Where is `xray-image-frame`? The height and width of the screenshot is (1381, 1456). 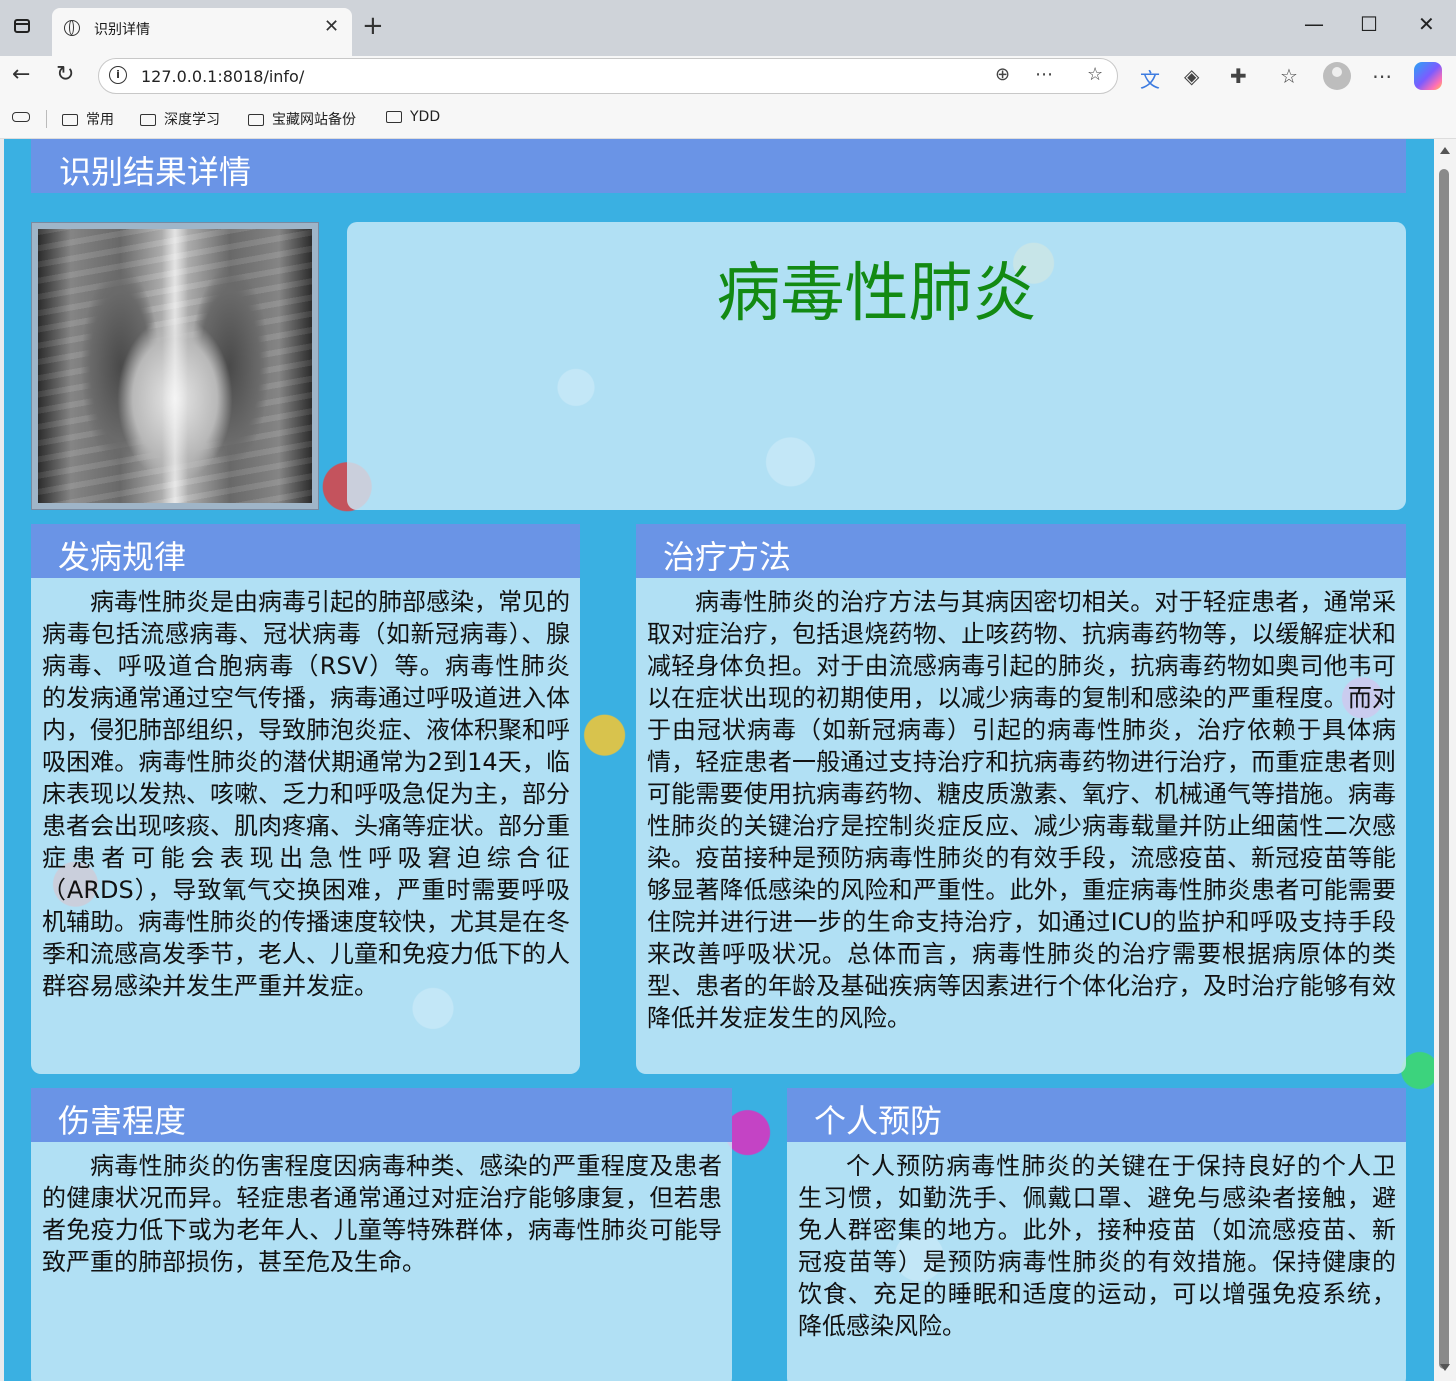
xray-image-frame is located at coordinates (175, 366).